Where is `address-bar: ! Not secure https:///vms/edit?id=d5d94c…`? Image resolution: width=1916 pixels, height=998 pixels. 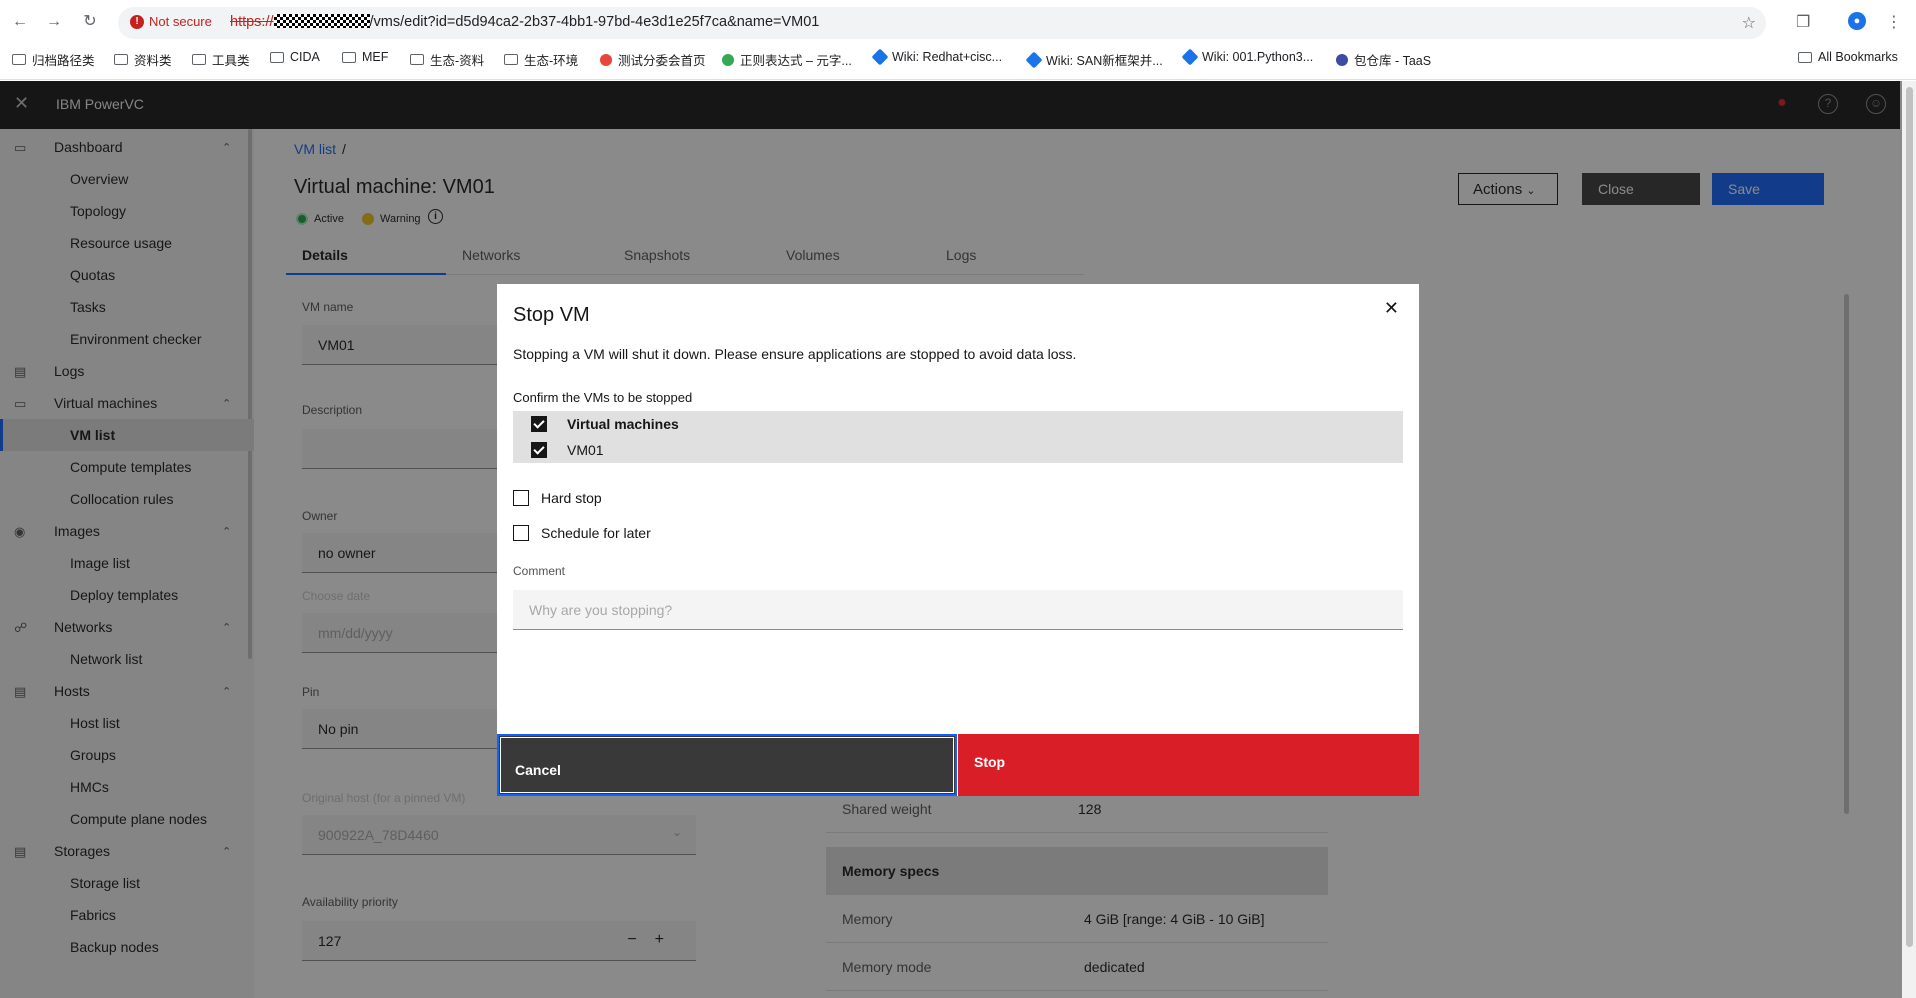 address-bar: ! Not secure https:///vms/edit?id=d5d94c… is located at coordinates (942, 23).